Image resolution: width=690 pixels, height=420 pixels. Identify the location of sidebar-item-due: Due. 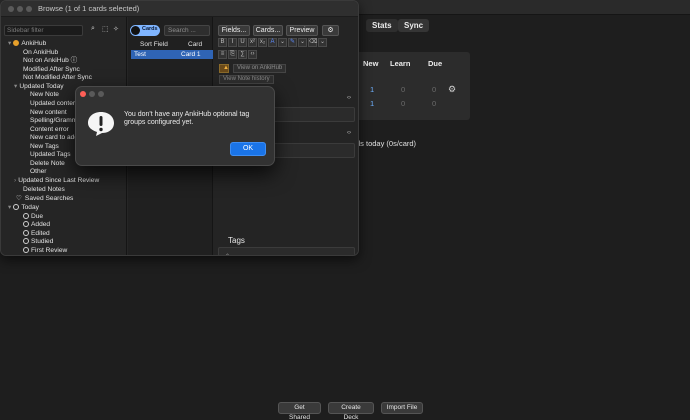
(33, 217).